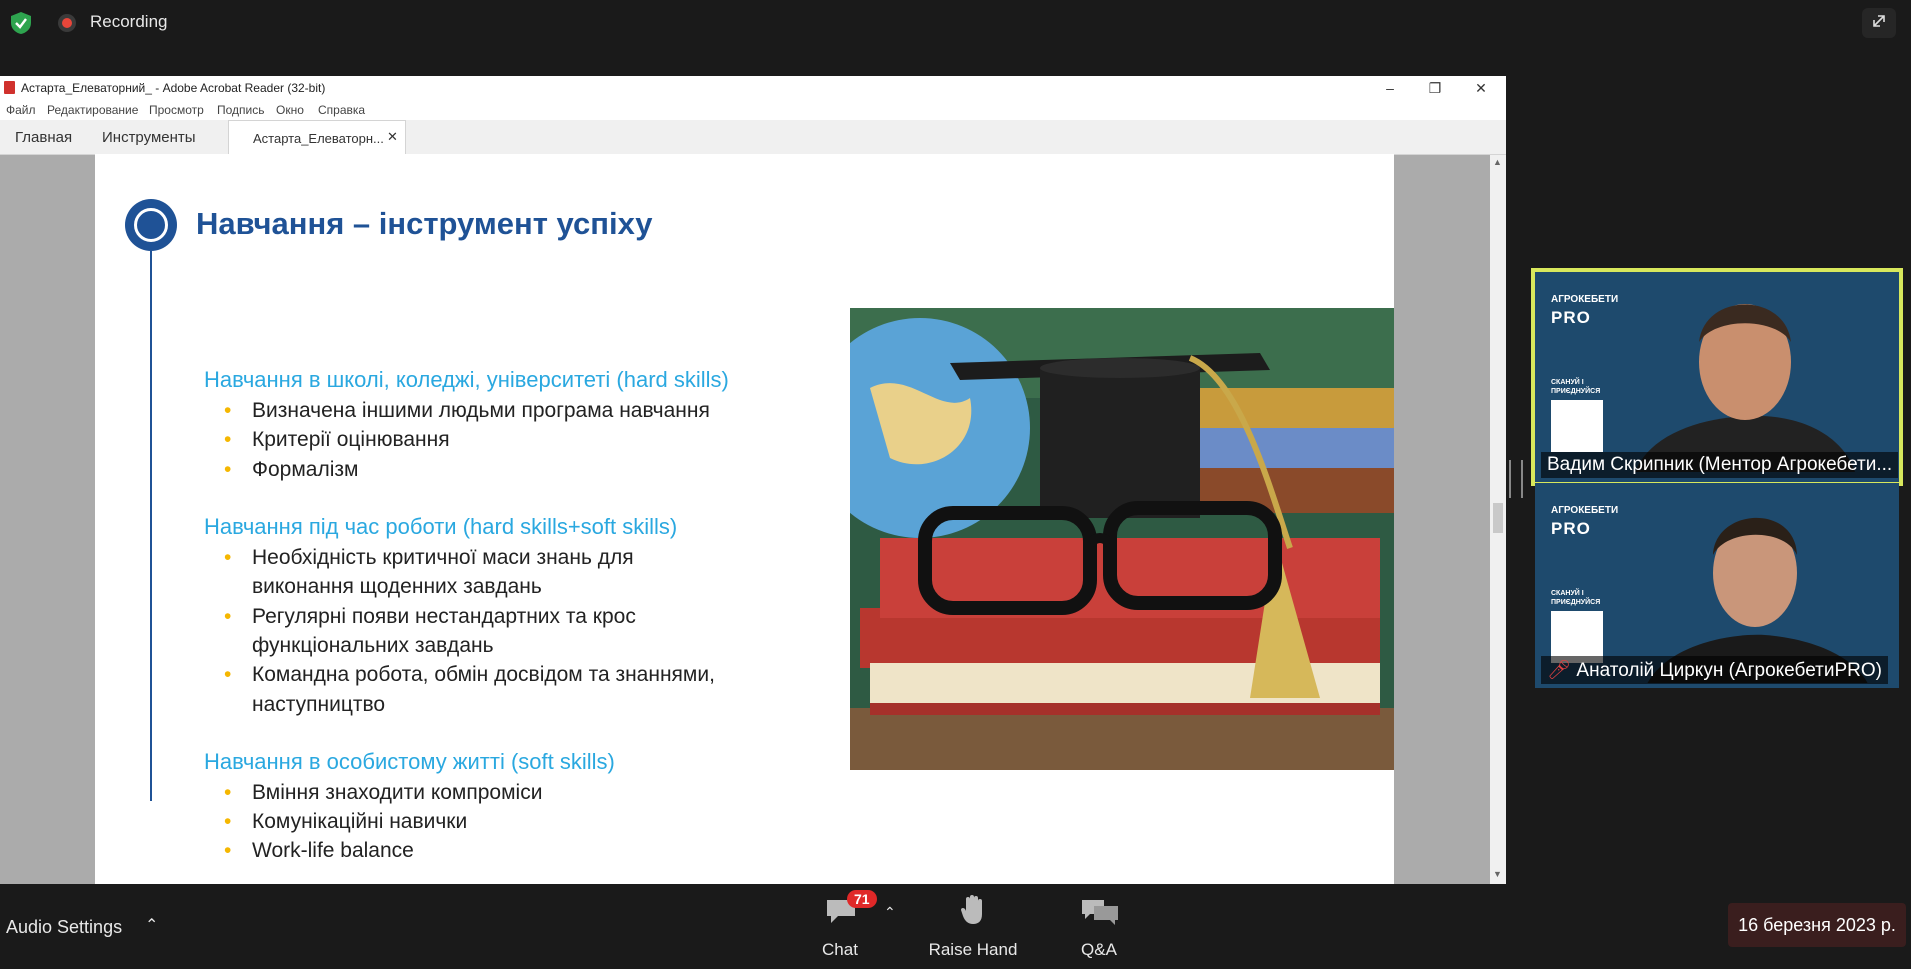 This screenshot has width=1911, height=969. What do you see at coordinates (92, 110) in the screenshot?
I see `menu-edit: Редактирование` at bounding box center [92, 110].